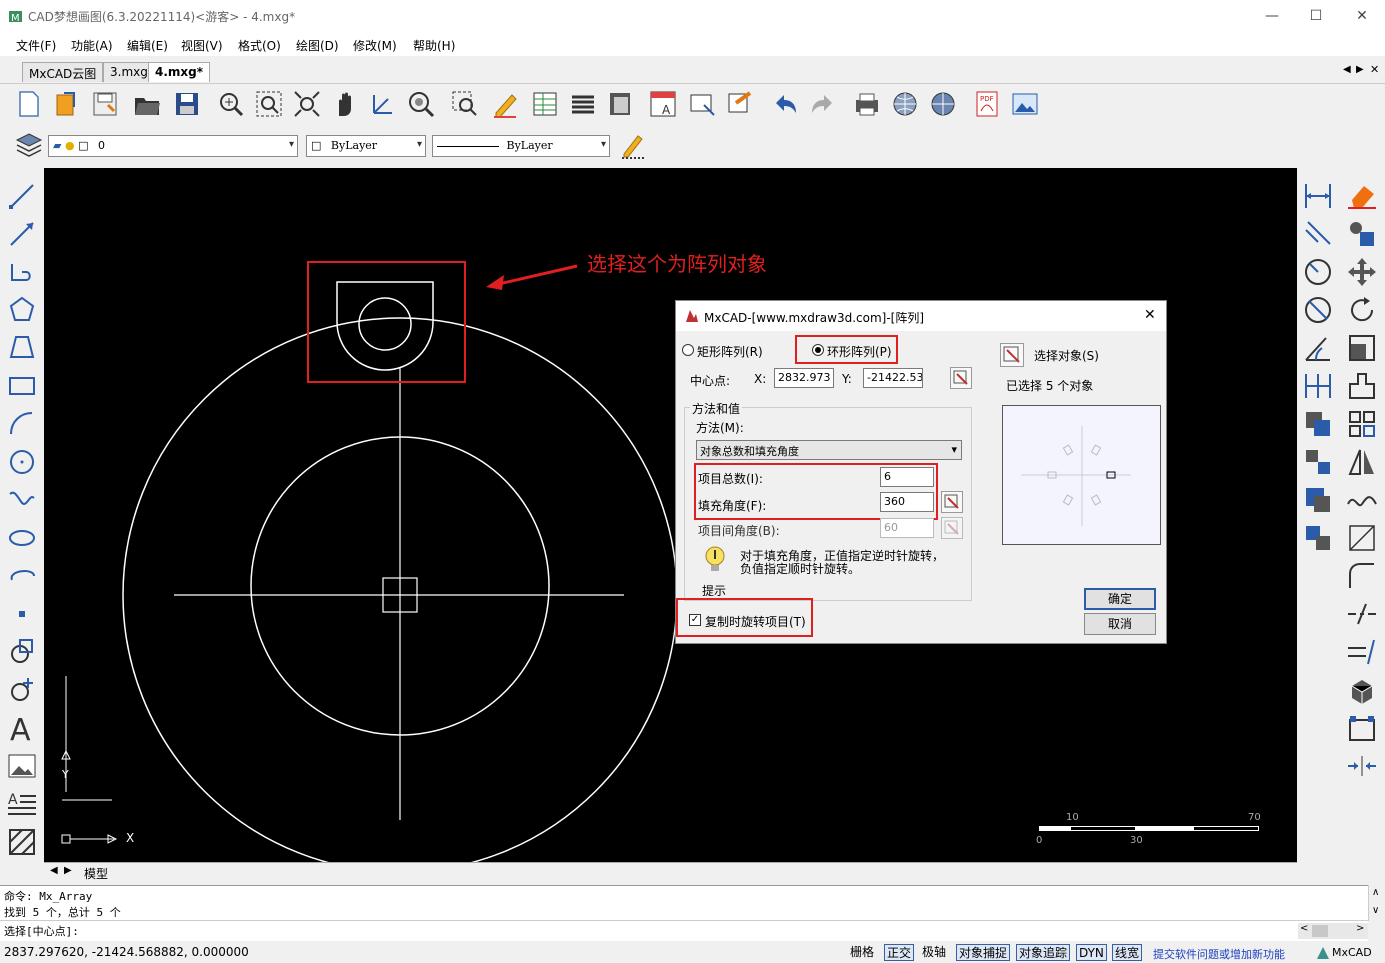 This screenshot has width=1385, height=963. What do you see at coordinates (1362, 652) in the screenshot?
I see `extend-tool-icon` at bounding box center [1362, 652].